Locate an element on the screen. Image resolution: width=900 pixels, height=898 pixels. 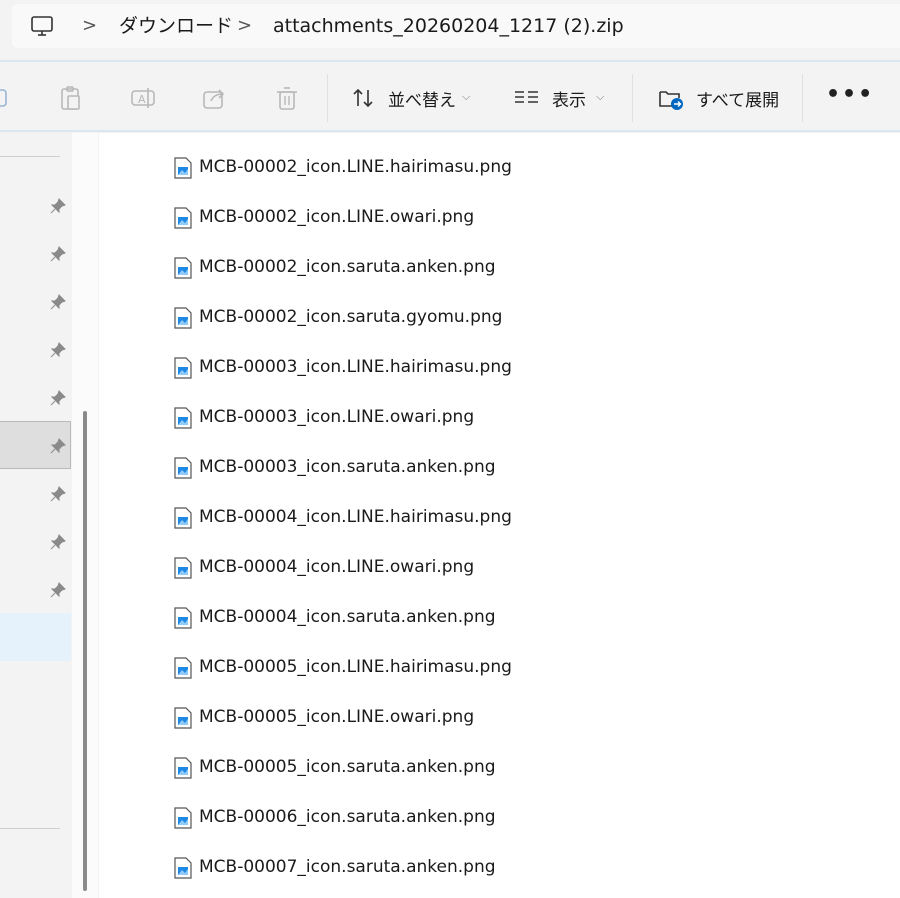
list-item: MCB-00005_icon.LINE.owari.png is located at coordinates (524, 724).